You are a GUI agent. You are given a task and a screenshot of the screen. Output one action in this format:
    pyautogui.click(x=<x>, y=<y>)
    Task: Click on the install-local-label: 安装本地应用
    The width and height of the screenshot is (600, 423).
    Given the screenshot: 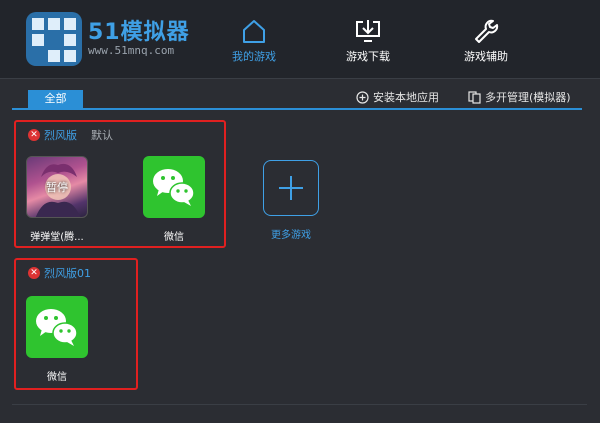 What is the action you would take?
    pyautogui.click(x=406, y=97)
    